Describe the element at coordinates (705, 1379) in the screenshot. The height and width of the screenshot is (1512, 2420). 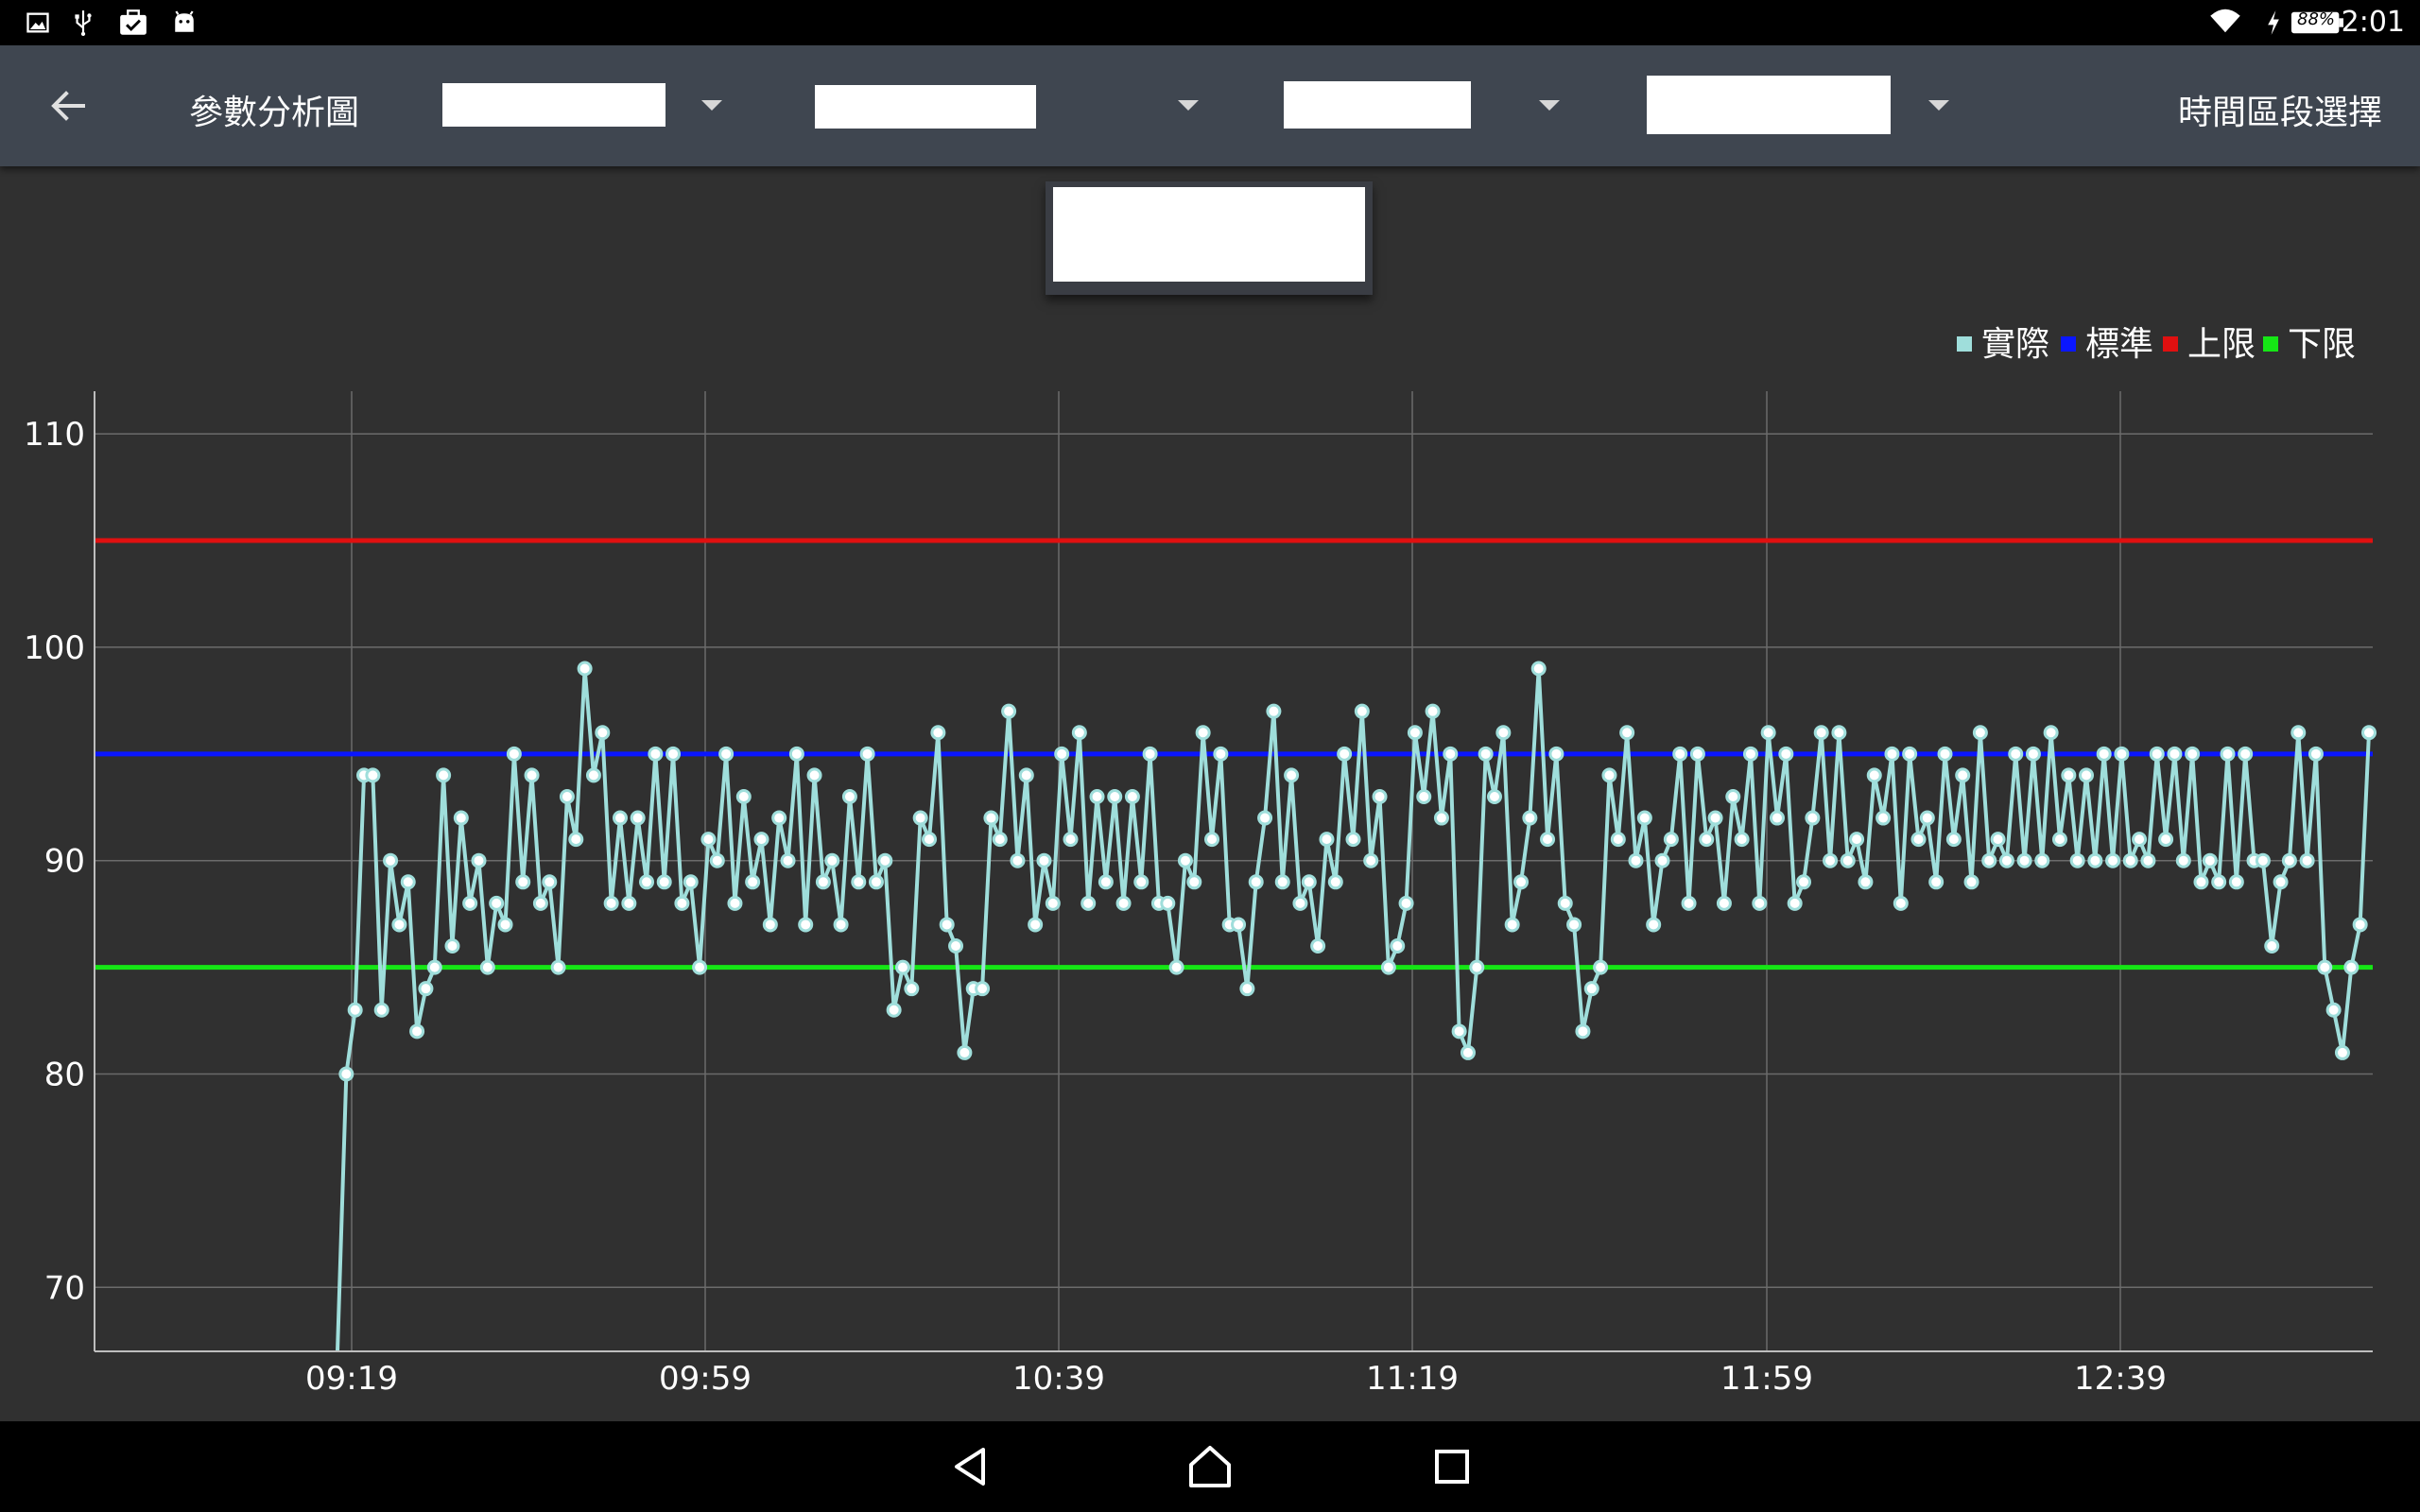
I see `x-tick-label: 09:59` at that location.